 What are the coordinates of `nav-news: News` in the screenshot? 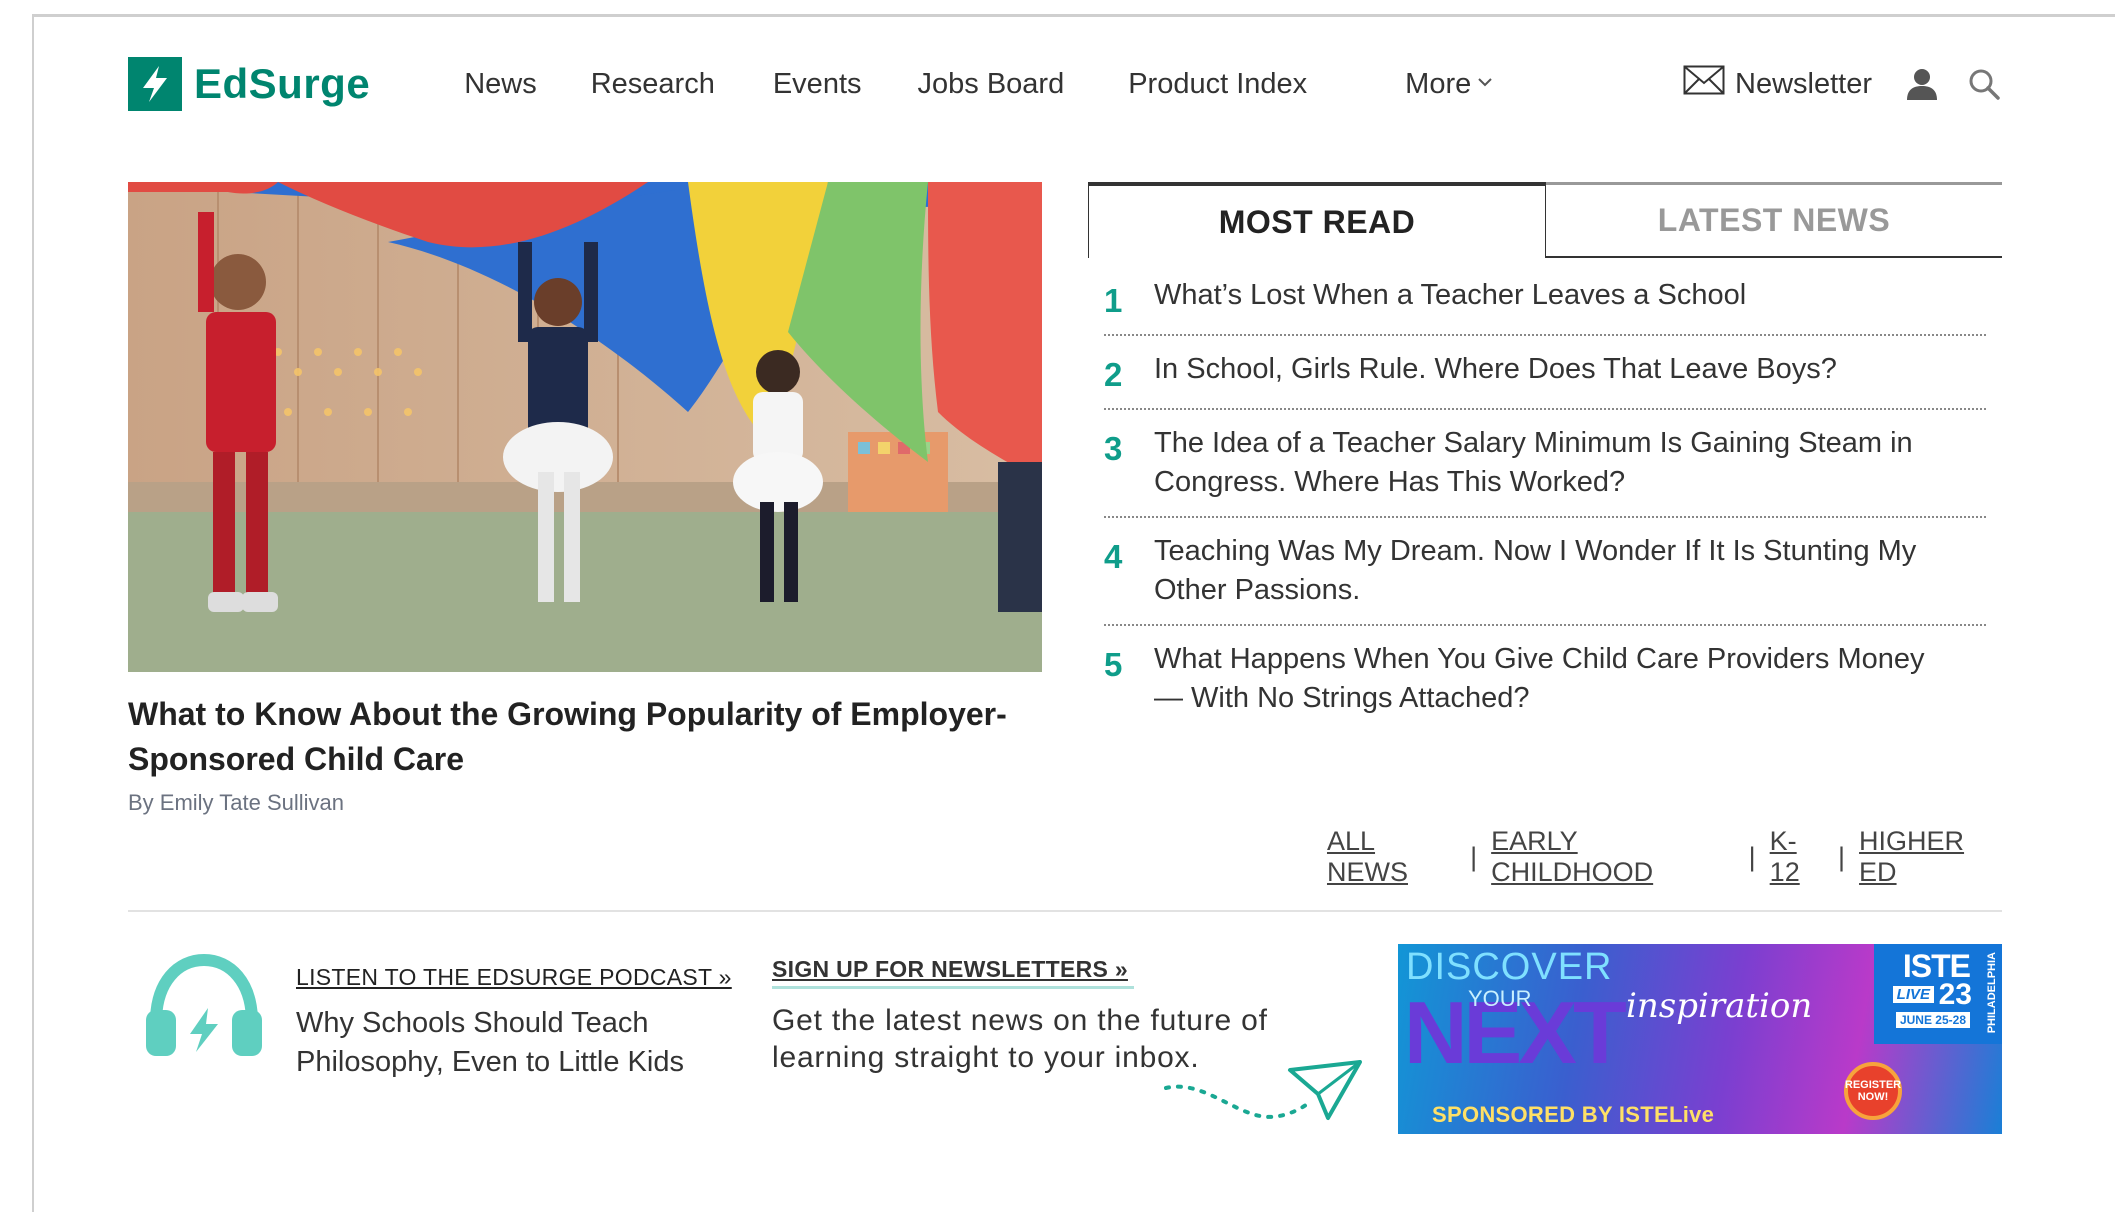 It's located at (500, 84).